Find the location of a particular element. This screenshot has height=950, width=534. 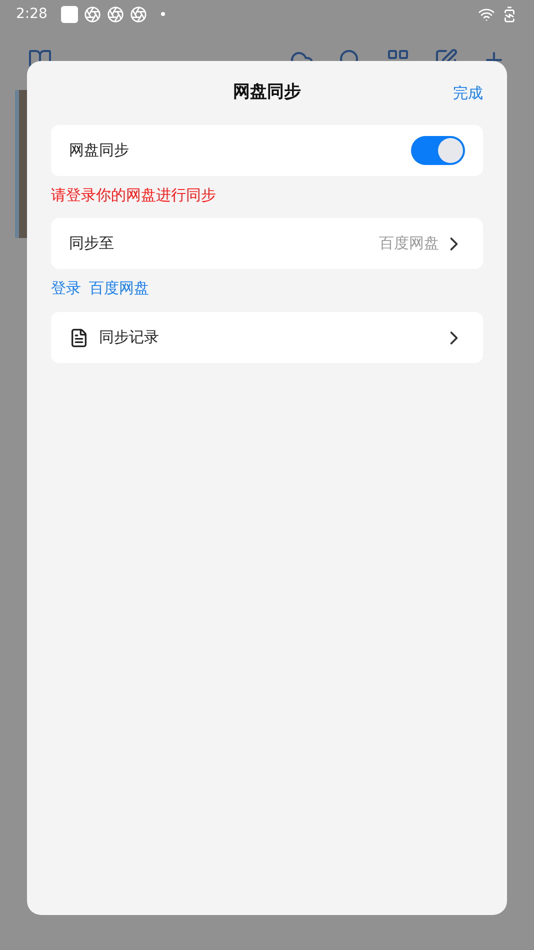

warning-text: 请登录你的网盘进行同步 is located at coordinates (134, 195).